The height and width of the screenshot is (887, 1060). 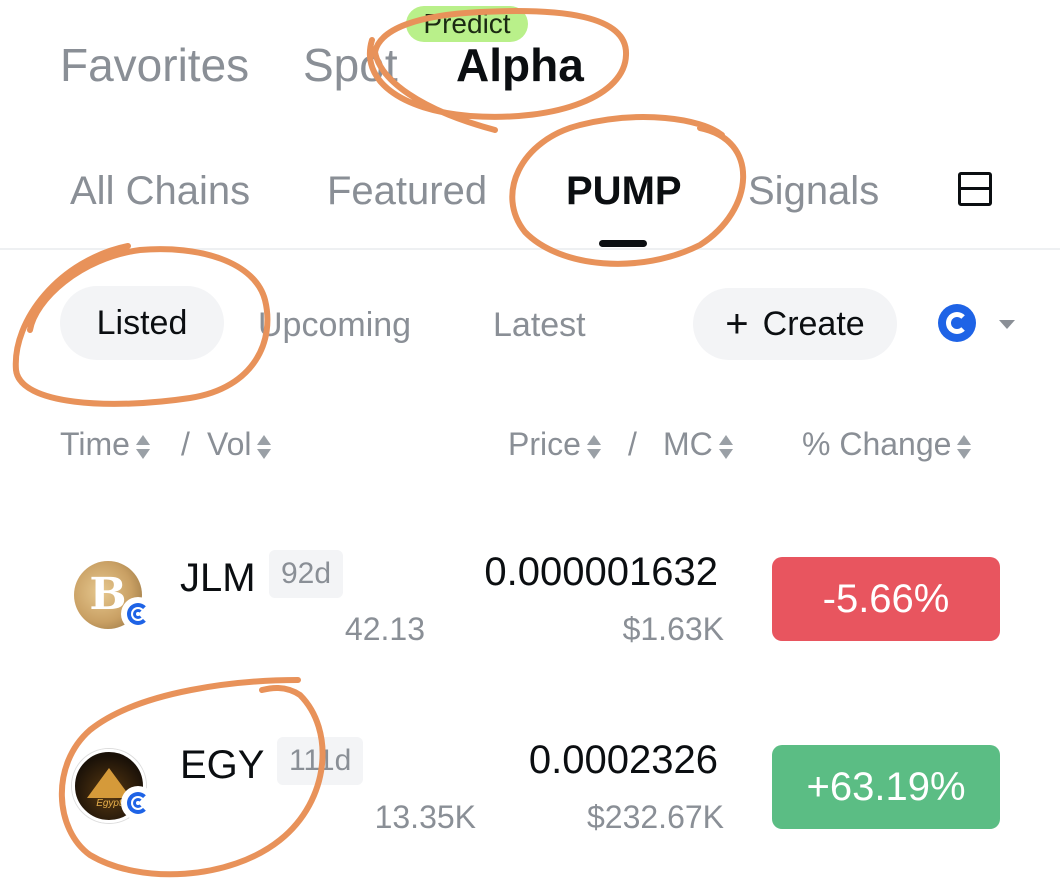 What do you see at coordinates (530, 249) in the screenshot?
I see `divider` at bounding box center [530, 249].